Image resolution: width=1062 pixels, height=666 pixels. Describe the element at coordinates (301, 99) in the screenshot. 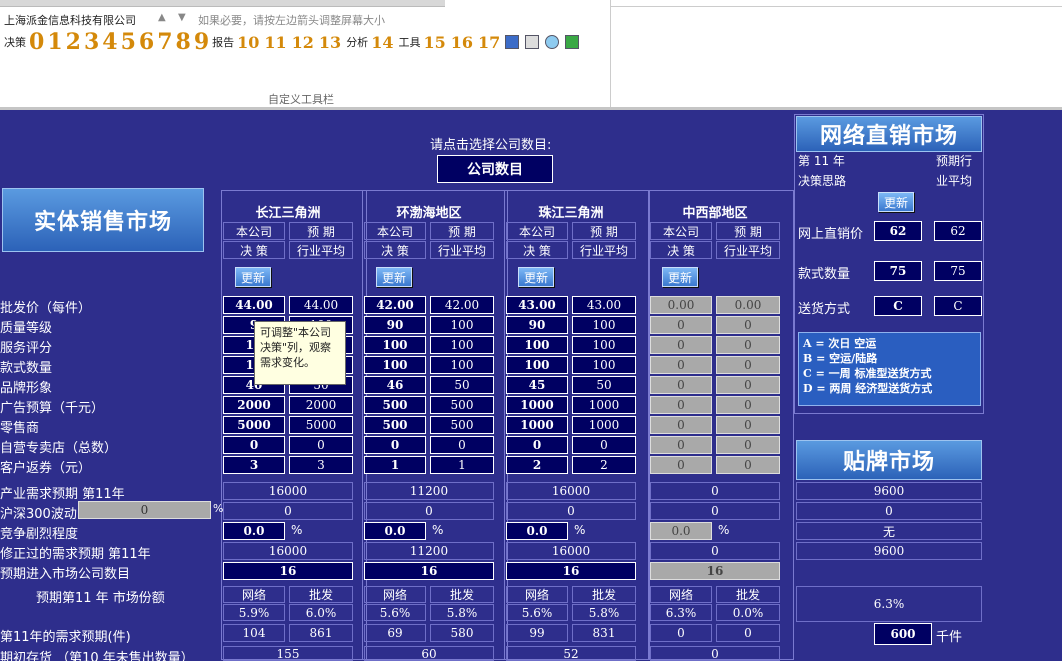

I see `toolbar-caption: 自定义工具栏` at that location.